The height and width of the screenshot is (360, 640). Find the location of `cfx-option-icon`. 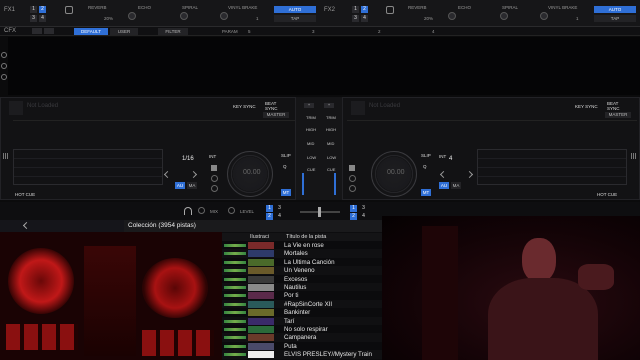

cfx-option-icon is located at coordinates (49, 31).